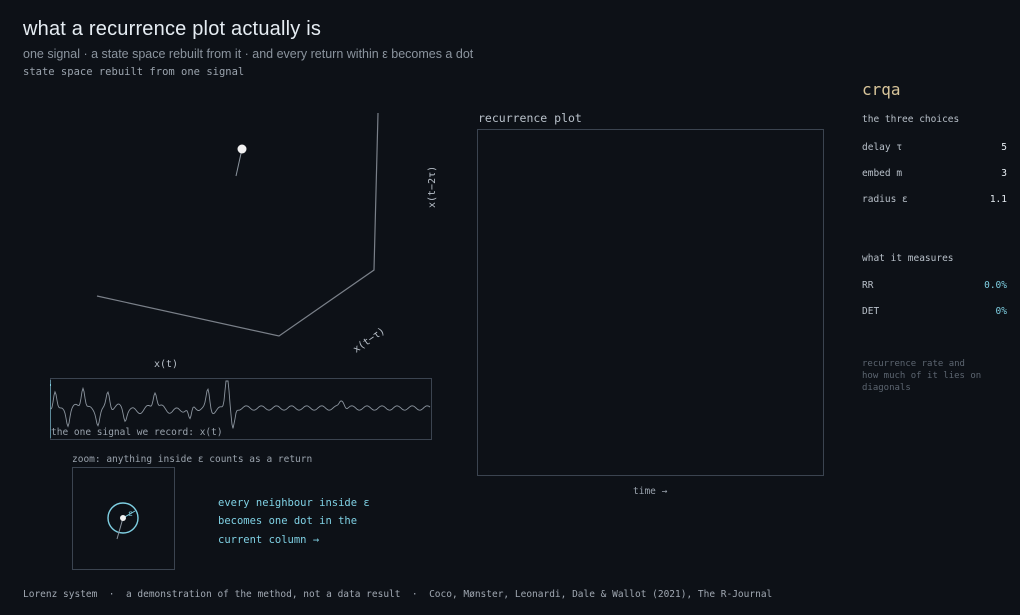 The image size is (1020, 615). Describe the element at coordinates (120, 528) in the screenshot. I see `zoom-trajectory` at that location.